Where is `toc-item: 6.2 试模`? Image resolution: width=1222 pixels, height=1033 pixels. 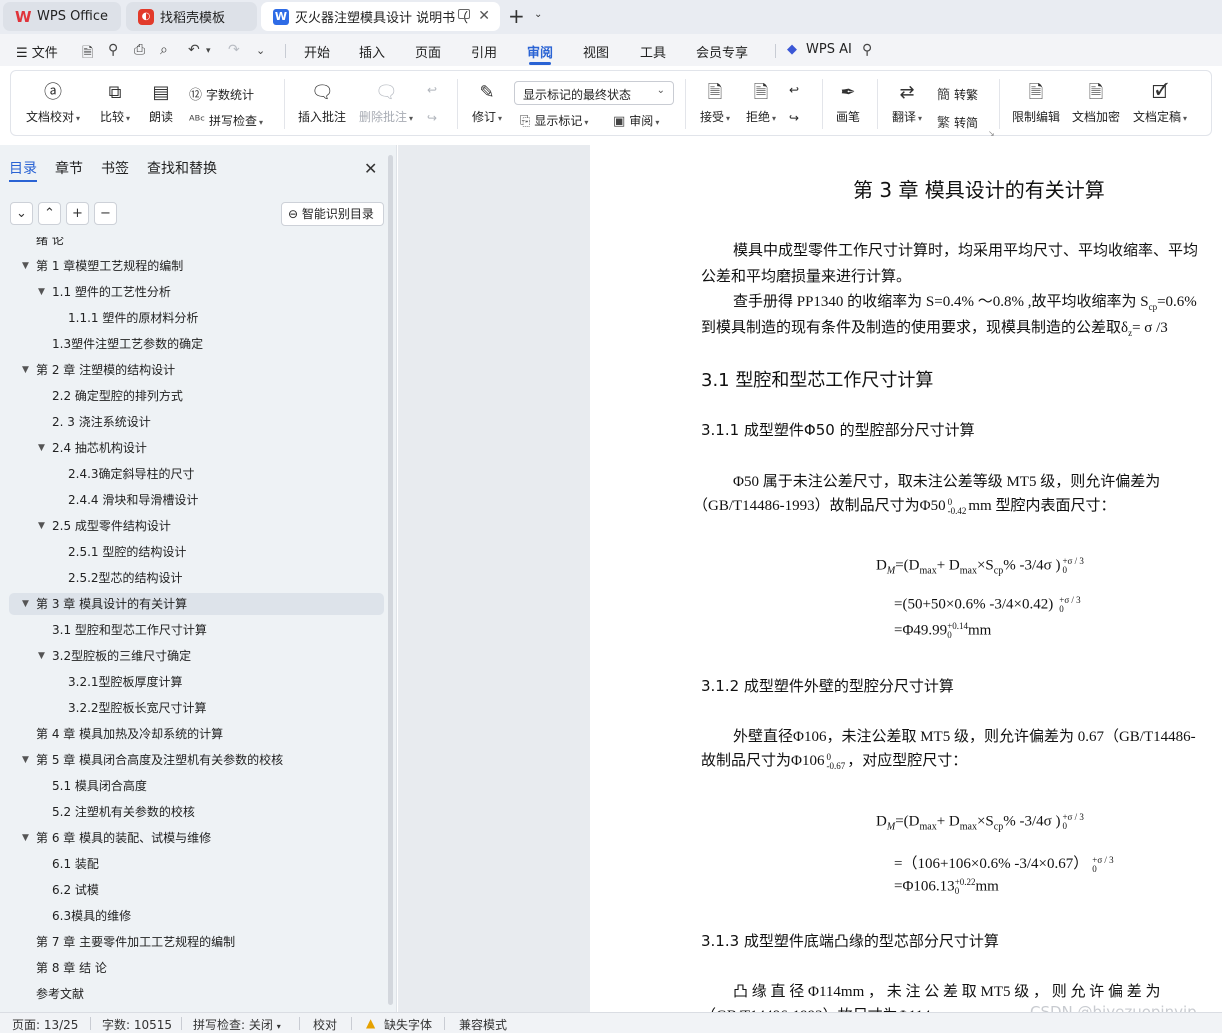
toc-item: 6.2 试模 is located at coordinates (193, 890).